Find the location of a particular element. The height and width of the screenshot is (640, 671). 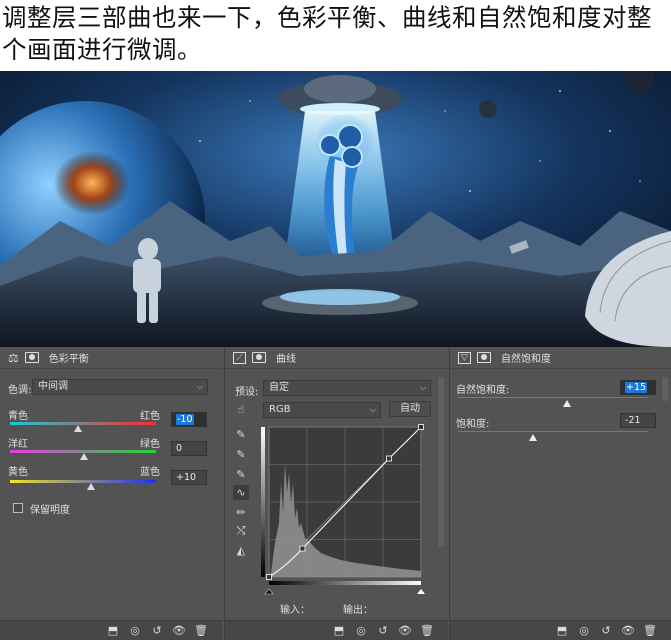

curves-footer: ⬒ ◎ ↺ 👁 🗑 is located at coordinates (336, 630).